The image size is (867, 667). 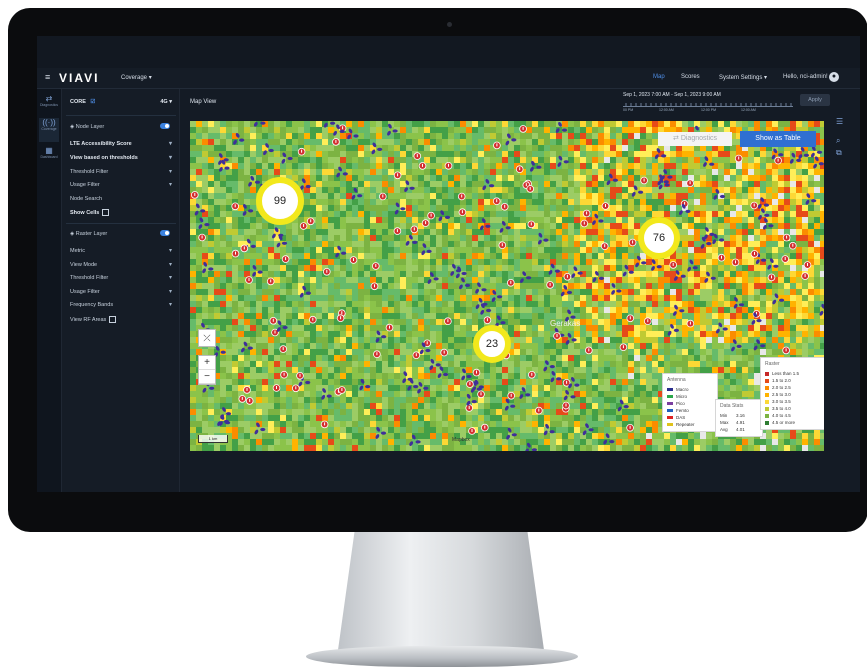 I want to click on view-mode-select: View based on thresholds ▾, so click(x=122, y=158).